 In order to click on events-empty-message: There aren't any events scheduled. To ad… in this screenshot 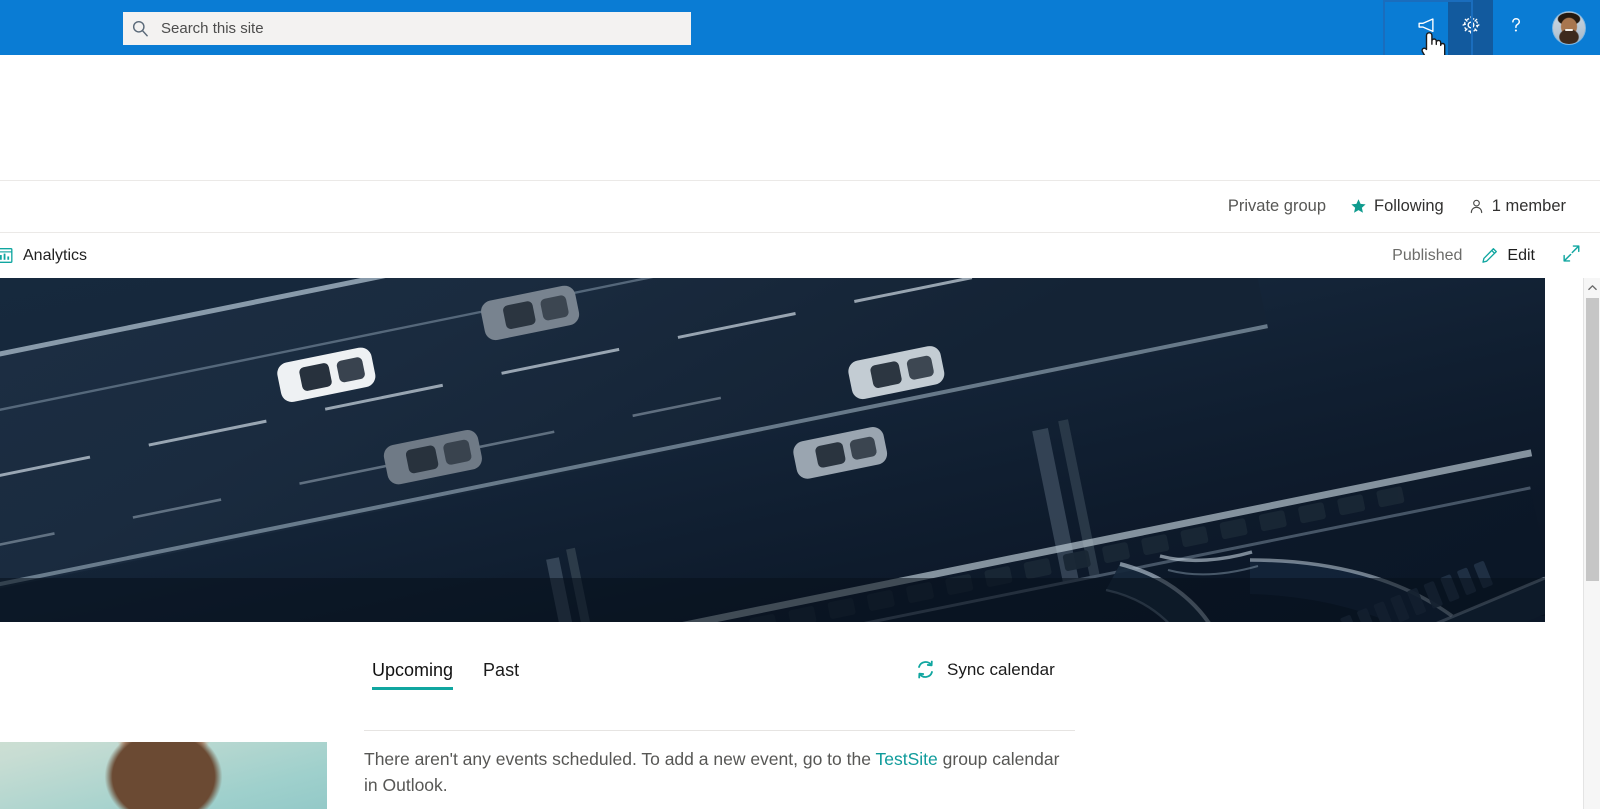, I will do `click(714, 772)`.